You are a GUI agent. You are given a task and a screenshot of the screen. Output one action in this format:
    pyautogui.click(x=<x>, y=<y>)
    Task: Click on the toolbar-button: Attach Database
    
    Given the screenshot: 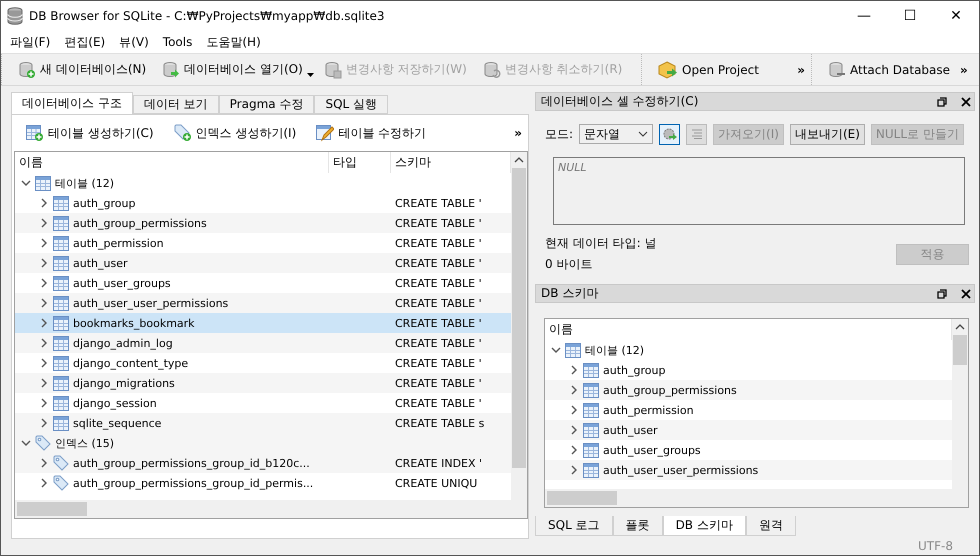 What is the action you would take?
    pyautogui.click(x=889, y=69)
    